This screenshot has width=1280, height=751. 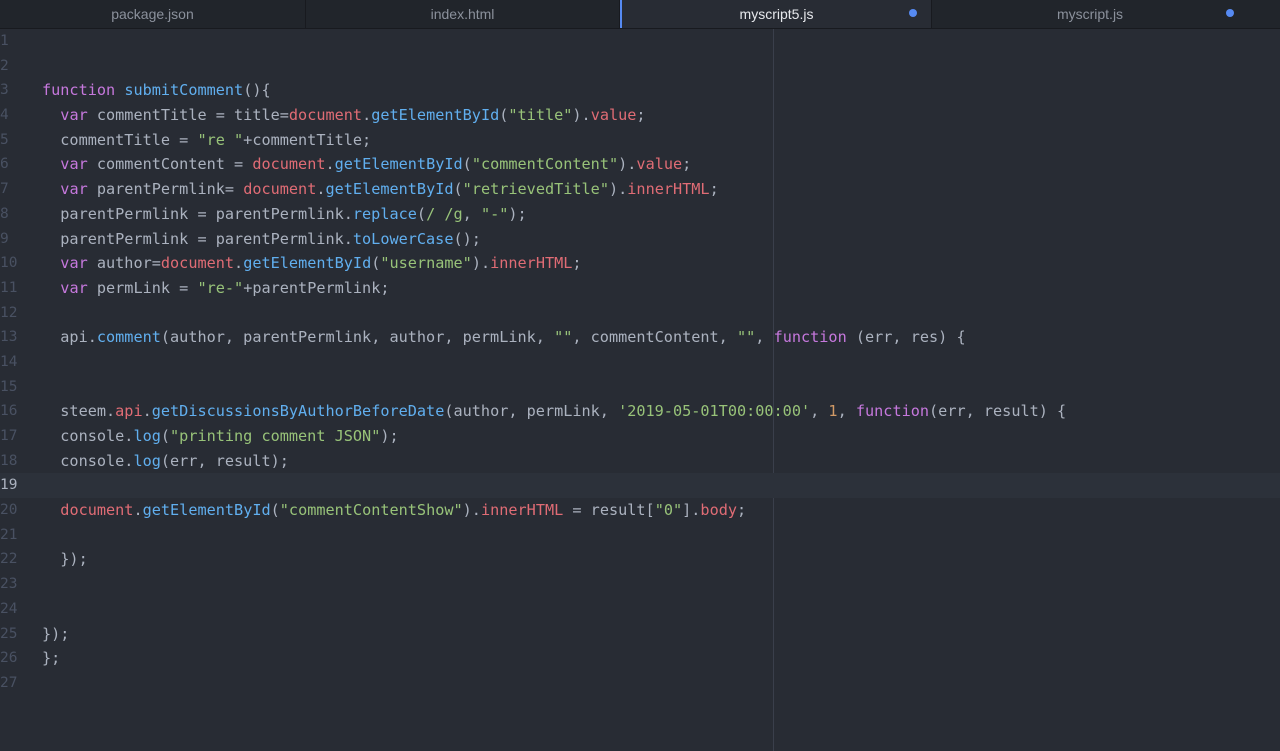 I want to click on tab-package-json: package.json, so click(x=153, y=14).